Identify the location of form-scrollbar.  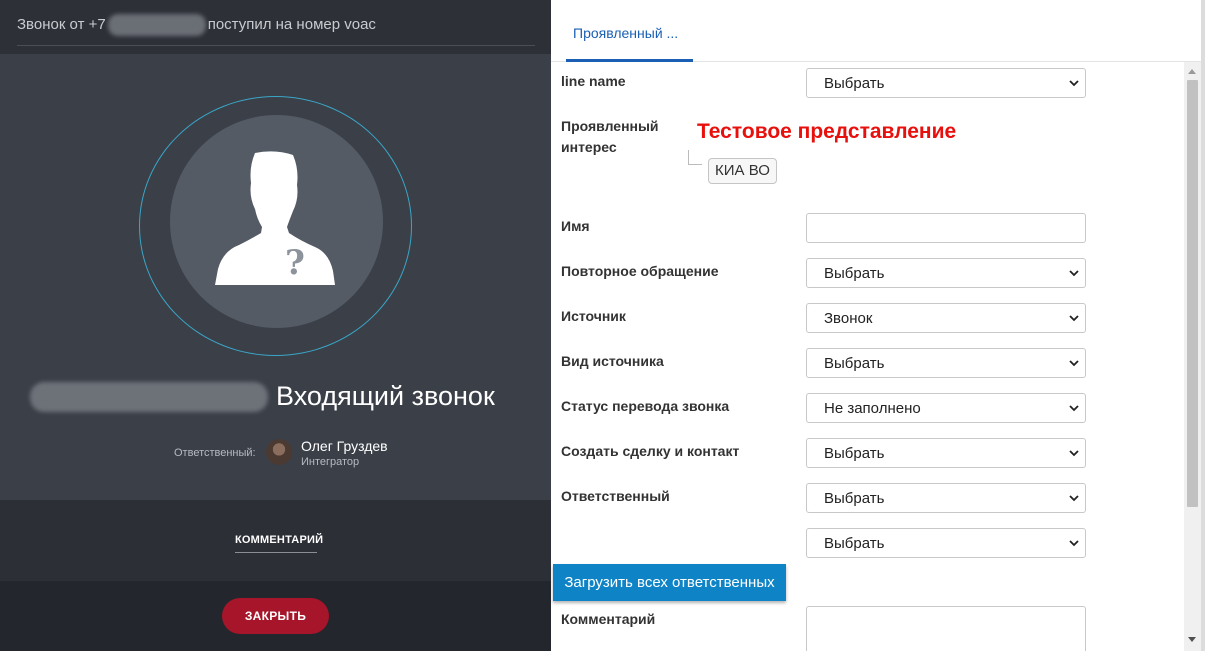
(1192, 356).